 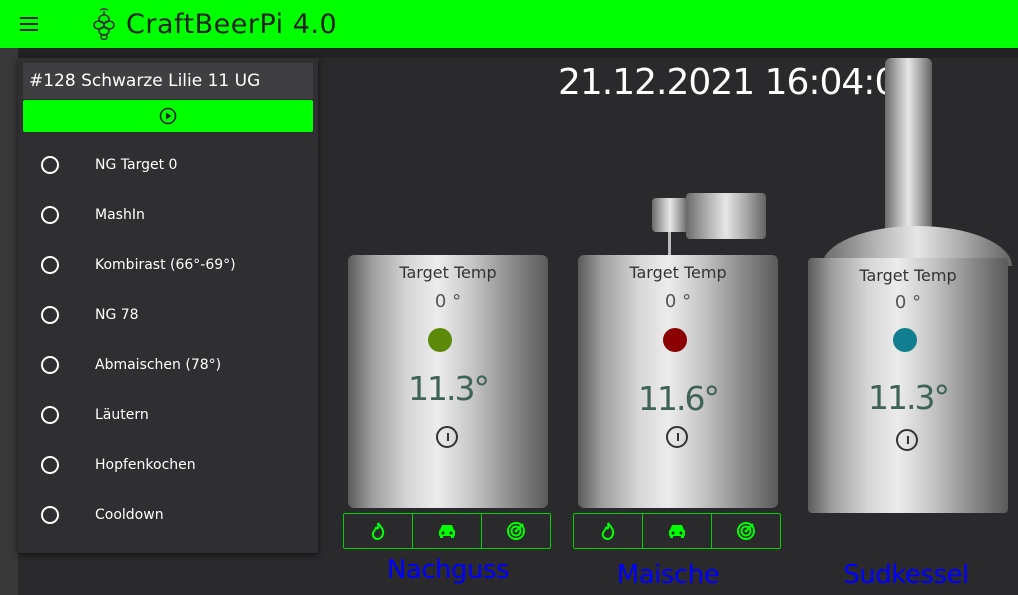 I want to click on step-item: Kombirast (66°-69°), so click(x=168, y=265).